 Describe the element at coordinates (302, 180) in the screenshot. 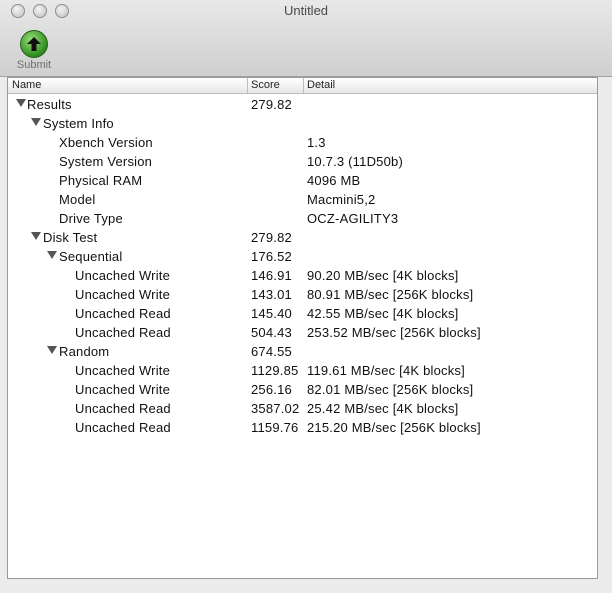

I see `table-row: Physical RAM 4096 MB` at that location.